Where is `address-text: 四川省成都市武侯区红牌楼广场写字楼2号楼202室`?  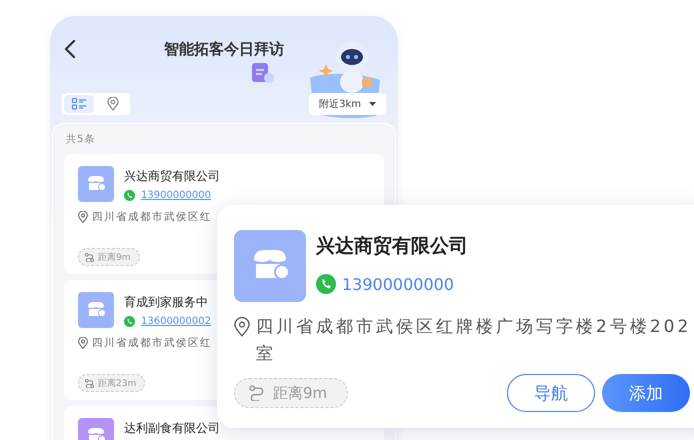
address-text: 四川省成都市武侯区红牌楼广场写字楼2号楼202室 is located at coordinates (474, 341).